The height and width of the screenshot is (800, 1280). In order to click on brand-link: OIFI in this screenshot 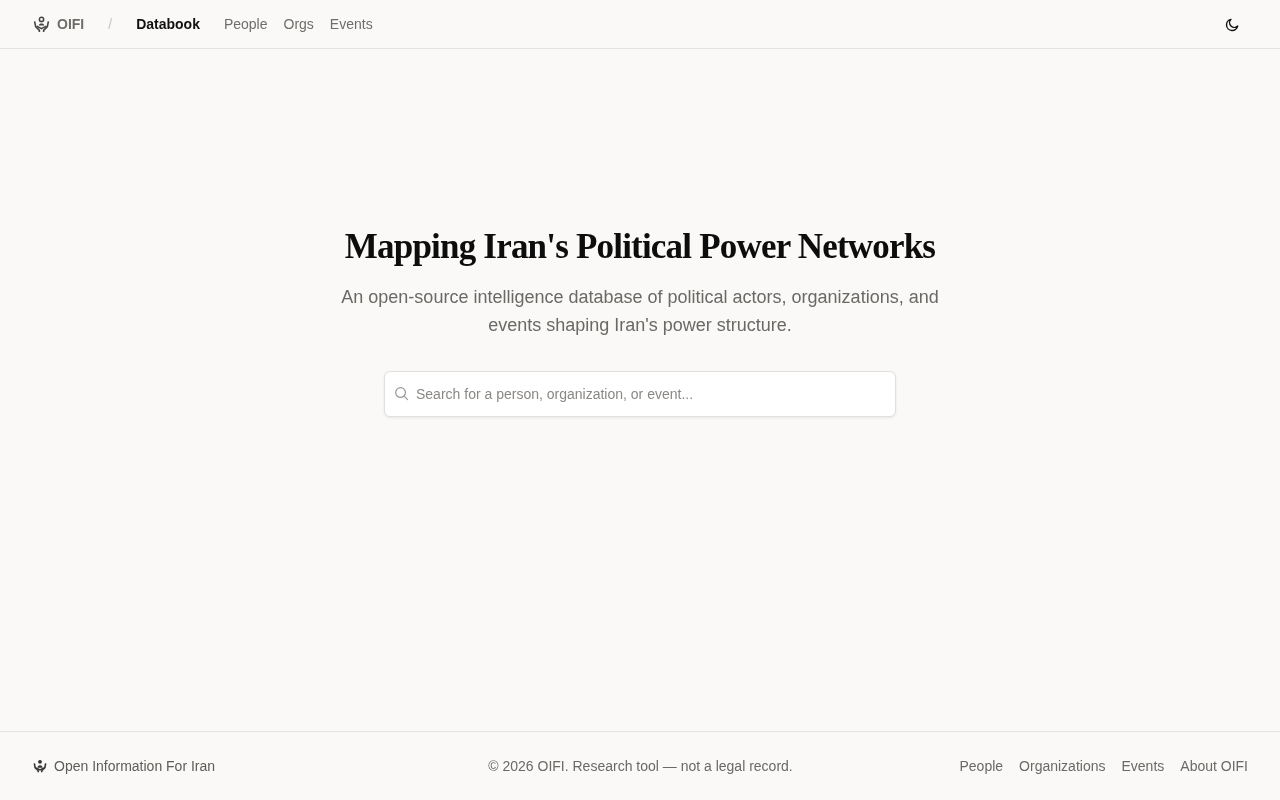, I will do `click(59, 24)`.